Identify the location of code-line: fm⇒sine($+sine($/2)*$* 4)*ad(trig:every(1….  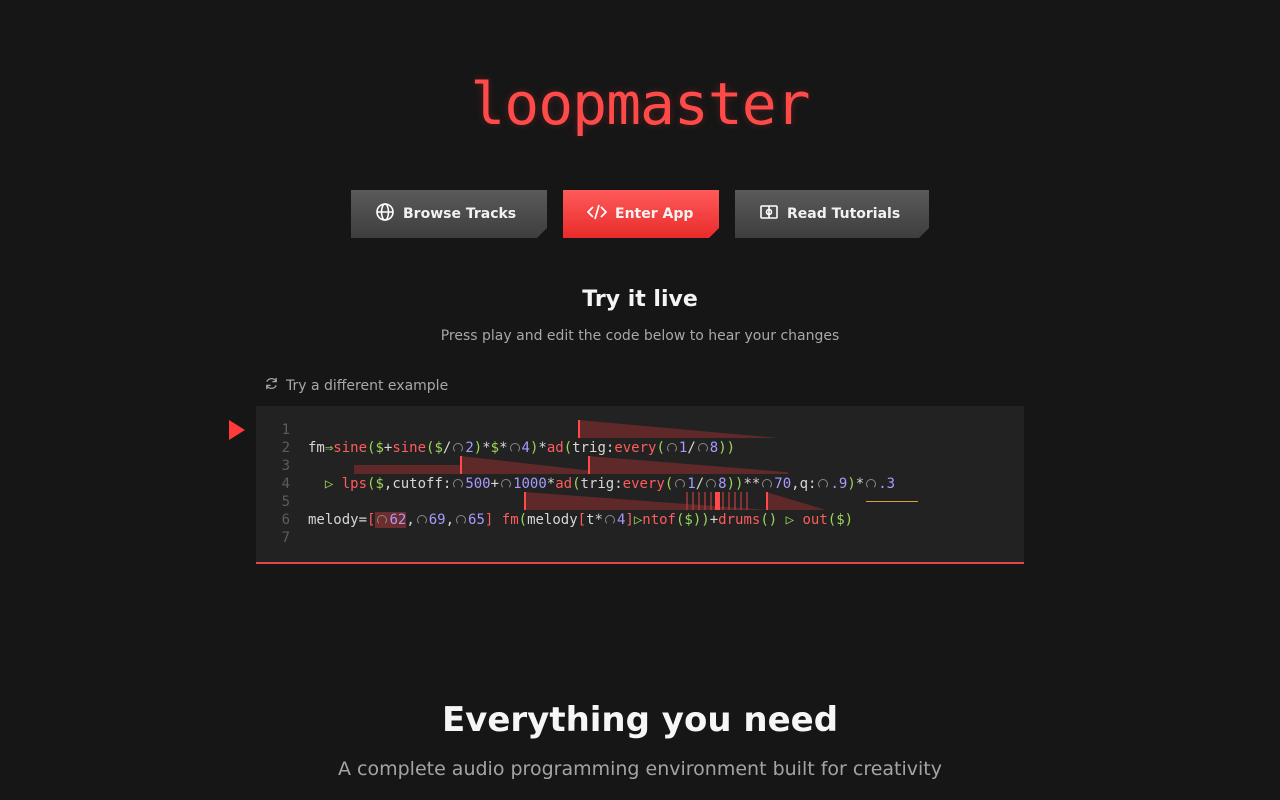
(522, 448).